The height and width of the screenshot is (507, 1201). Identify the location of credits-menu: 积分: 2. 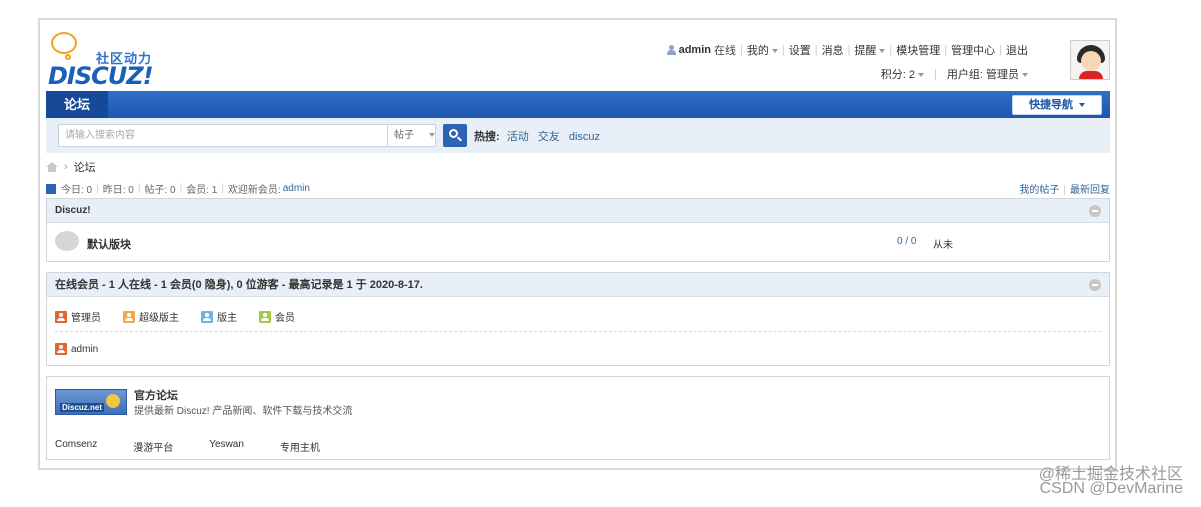
(903, 74).